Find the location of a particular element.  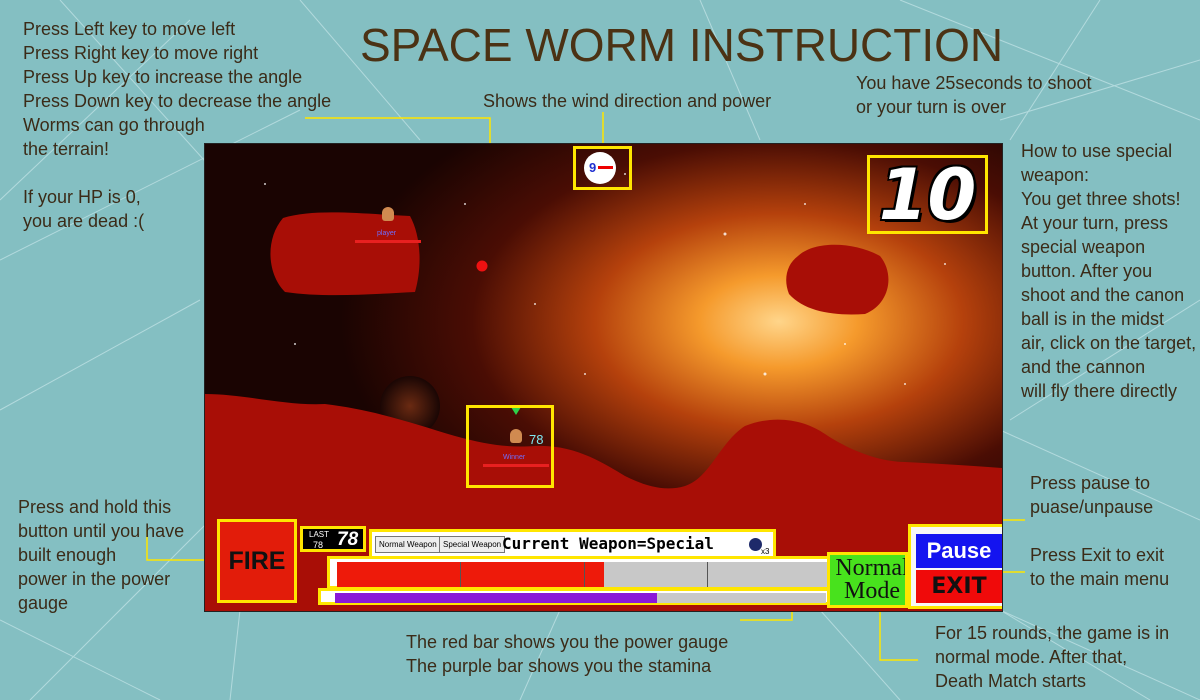

control-buttons: Pause EXIT is located at coordinates (955, 566).